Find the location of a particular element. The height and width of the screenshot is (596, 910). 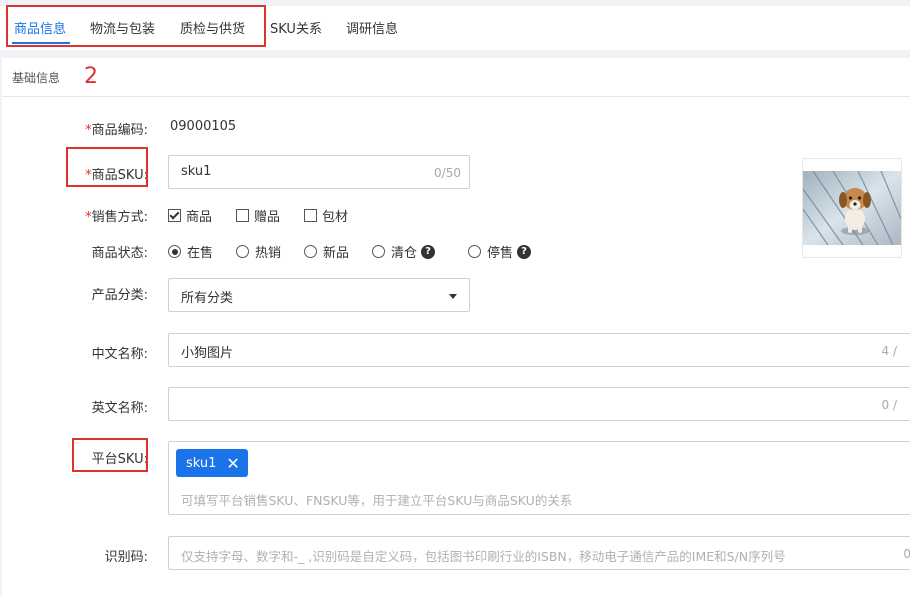

tab-product-info: 商品信息 is located at coordinates (40, 27).